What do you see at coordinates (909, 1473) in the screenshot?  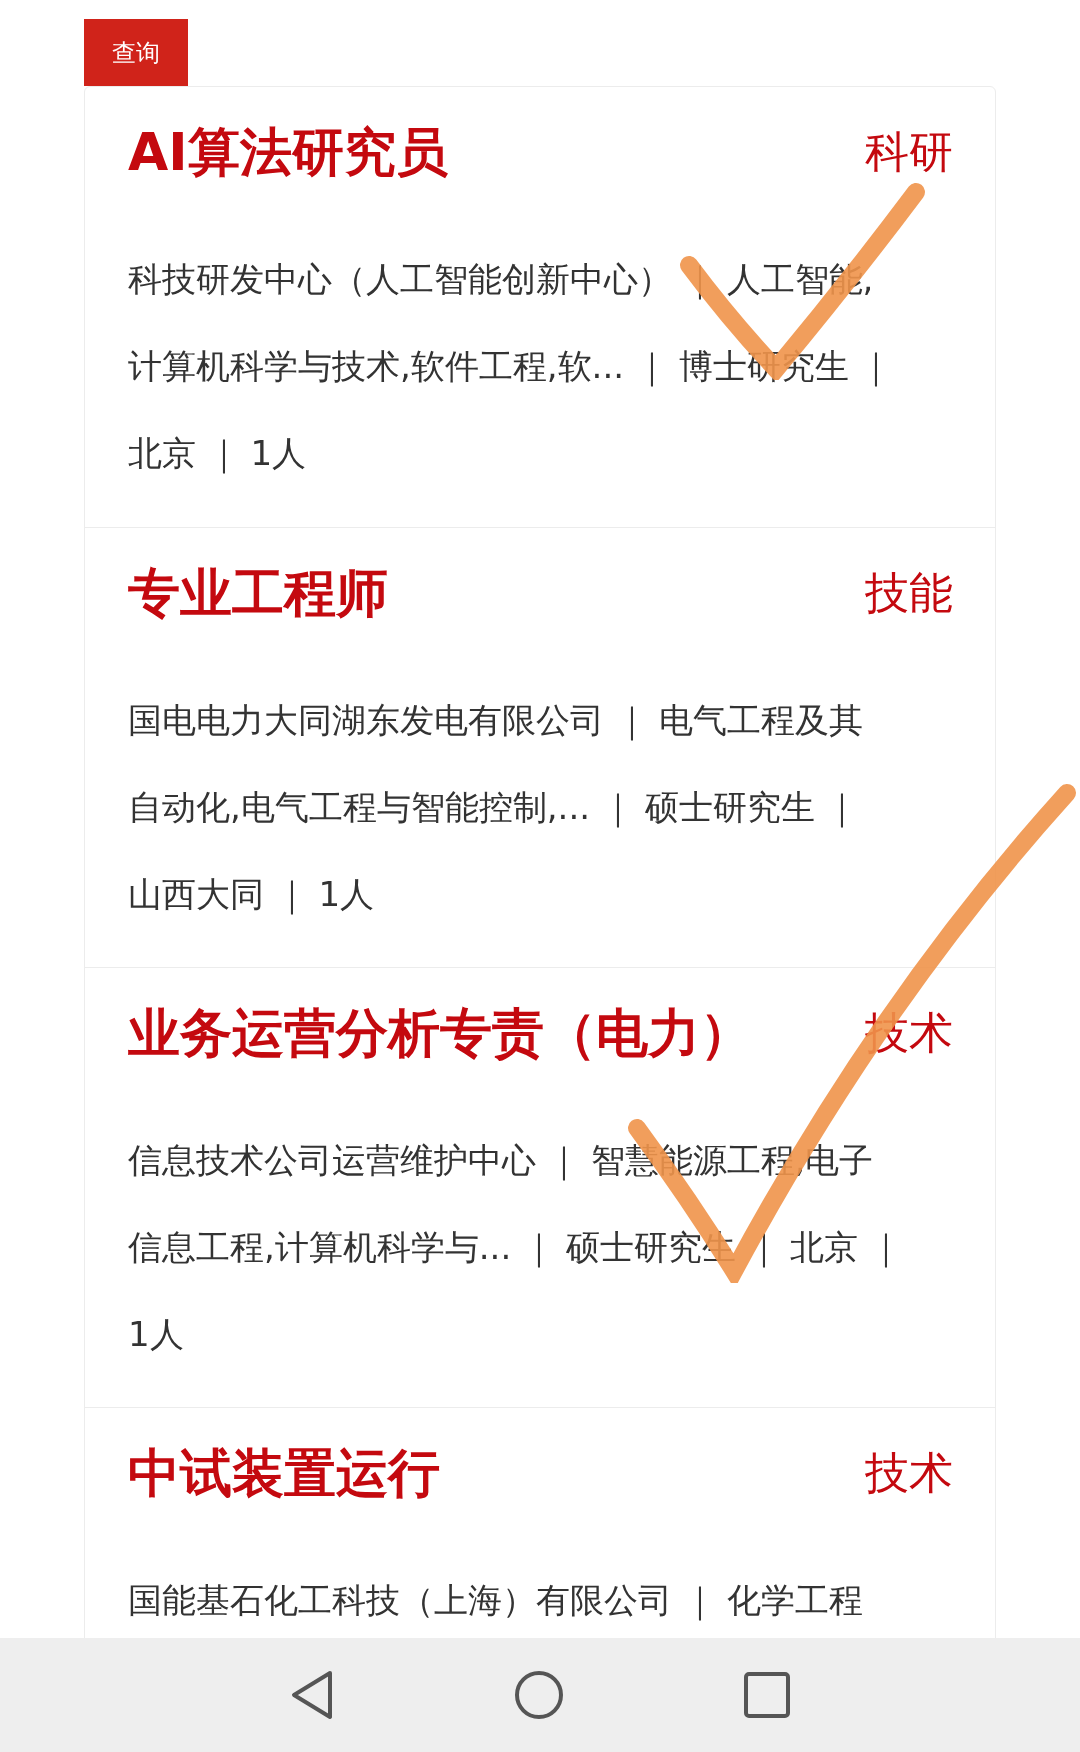 I see `job-category: 技术` at bounding box center [909, 1473].